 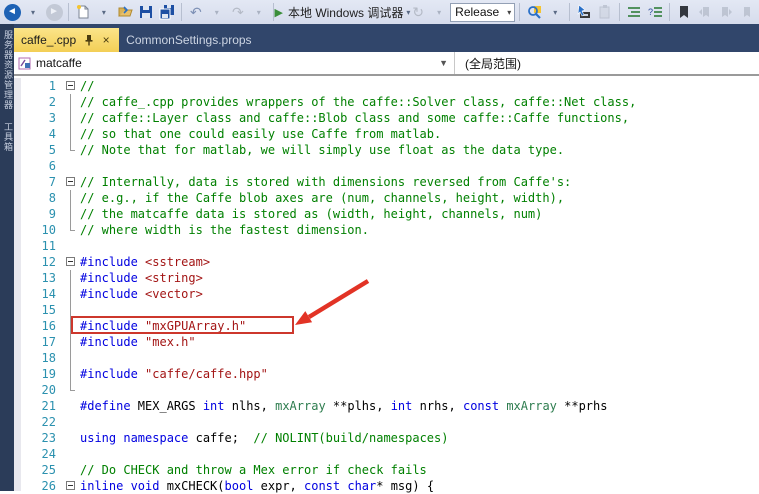 What do you see at coordinates (48, 326) in the screenshot?
I see `line-number: 16` at bounding box center [48, 326].